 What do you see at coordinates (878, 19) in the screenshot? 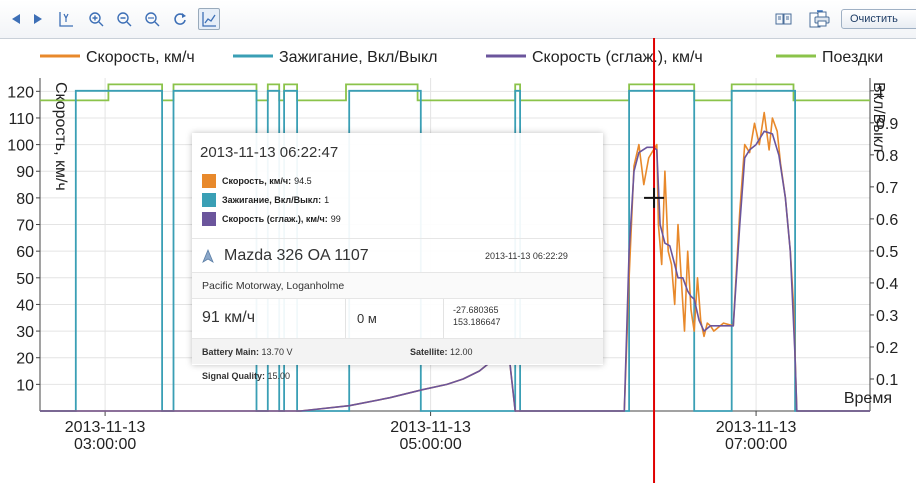
I see `clear-button: Очистить` at bounding box center [878, 19].